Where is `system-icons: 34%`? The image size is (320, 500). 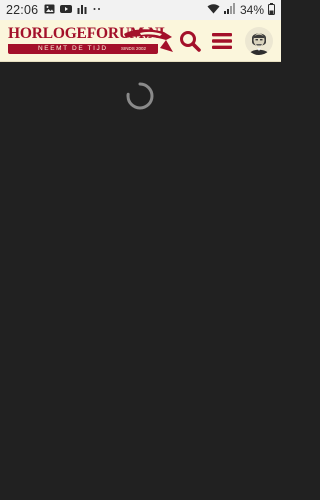 system-icons: 34% is located at coordinates (241, 10).